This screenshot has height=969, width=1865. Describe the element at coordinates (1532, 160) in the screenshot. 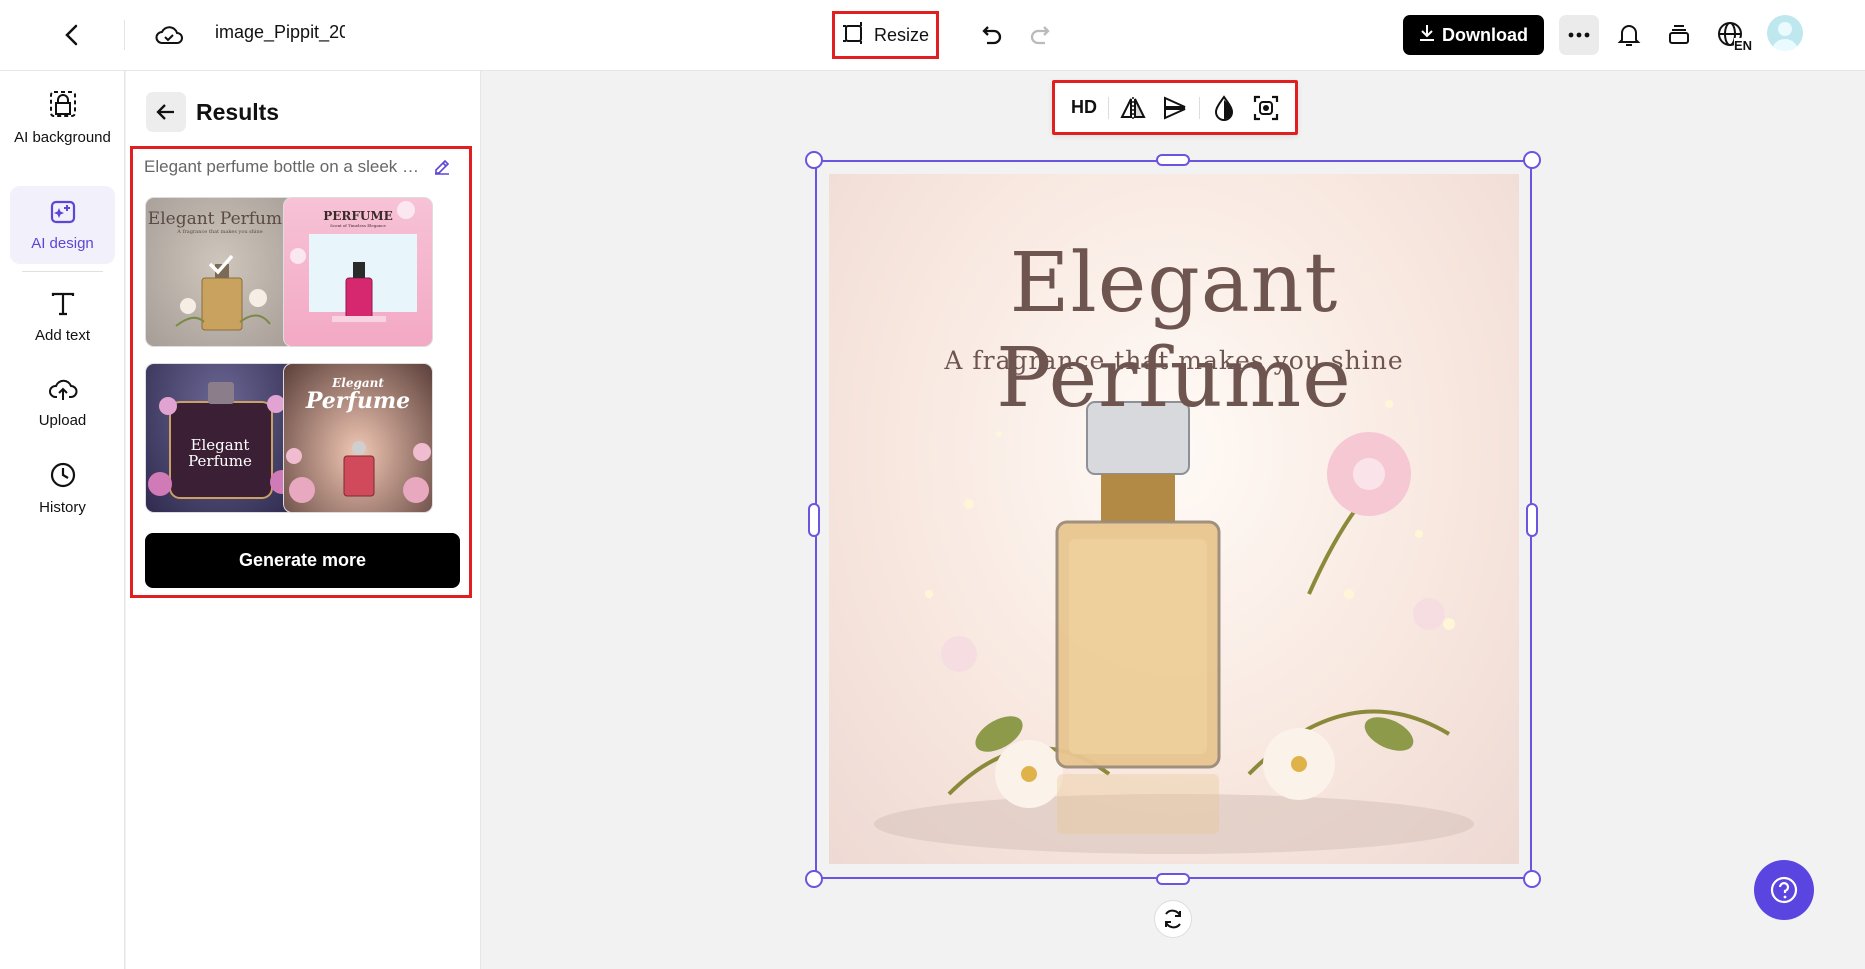

I see `resize-handle-top-right` at that location.